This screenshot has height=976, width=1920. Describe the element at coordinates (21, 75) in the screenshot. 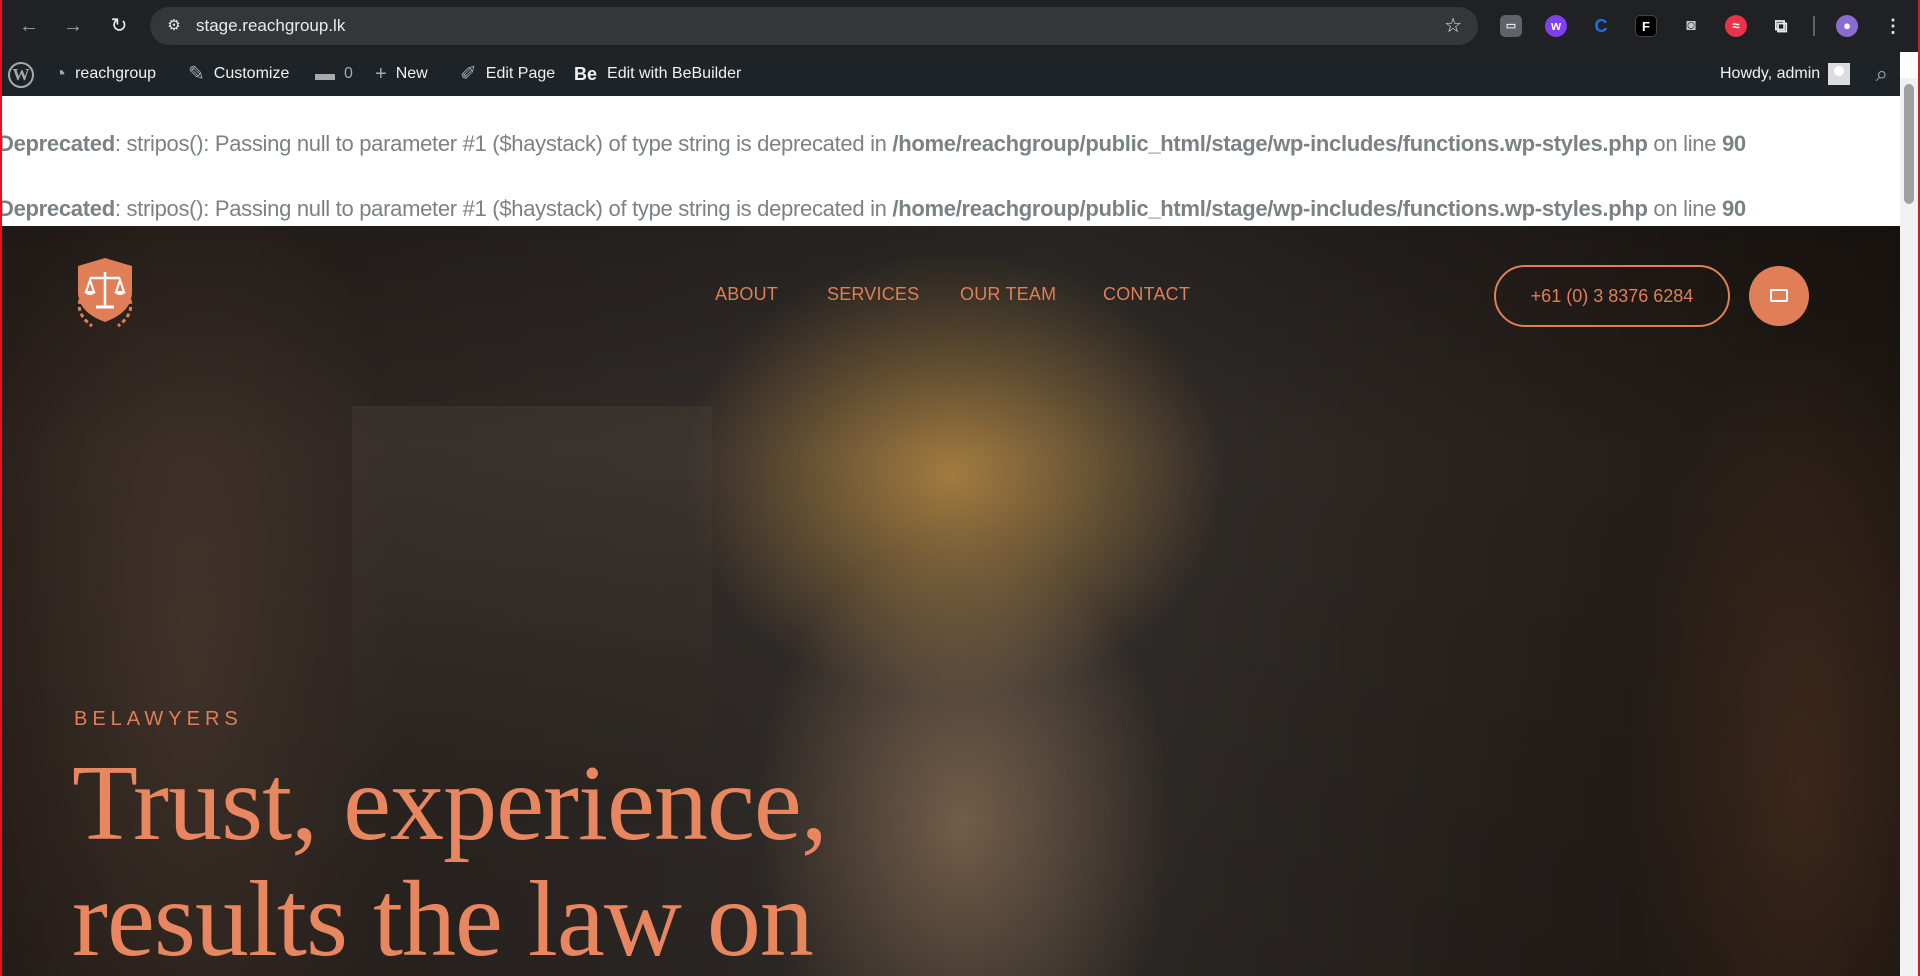

I see `wordpress-logo-icon: W` at that location.